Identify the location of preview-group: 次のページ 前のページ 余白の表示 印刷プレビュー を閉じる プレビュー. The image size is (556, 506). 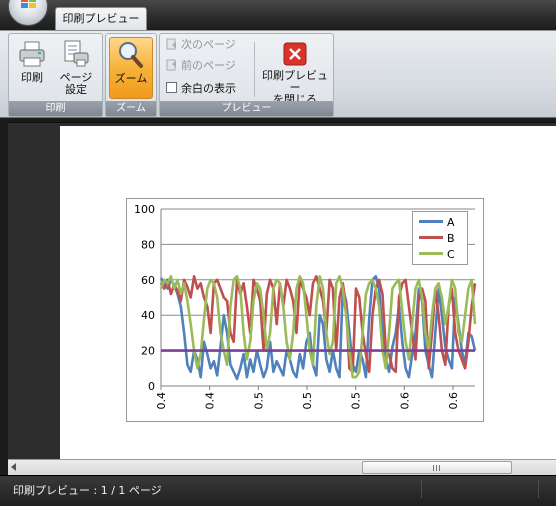
(246, 75).